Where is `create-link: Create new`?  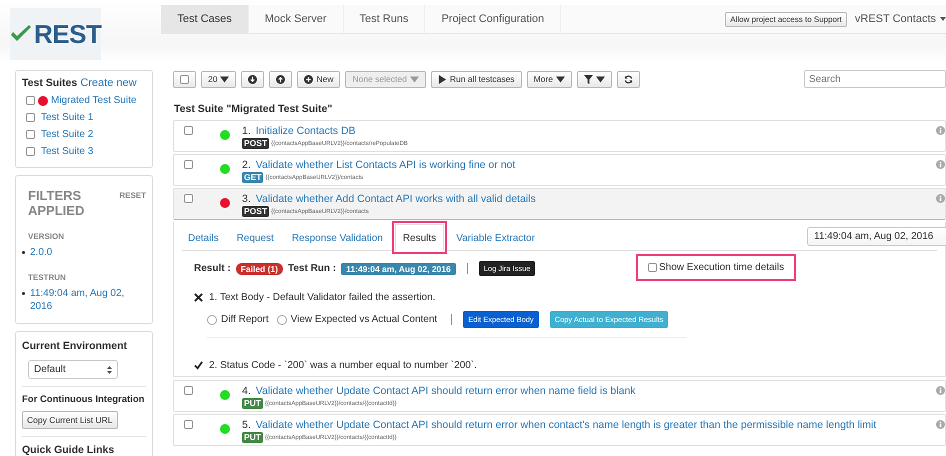
create-link: Create new is located at coordinates (108, 83).